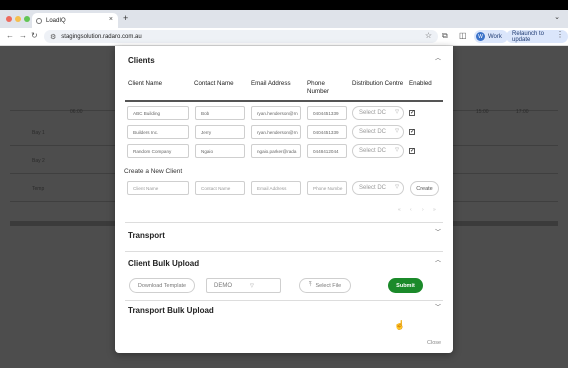 The image size is (568, 368). What do you see at coordinates (423, 210) in the screenshot?
I see `pager-next-icon: ›` at bounding box center [423, 210].